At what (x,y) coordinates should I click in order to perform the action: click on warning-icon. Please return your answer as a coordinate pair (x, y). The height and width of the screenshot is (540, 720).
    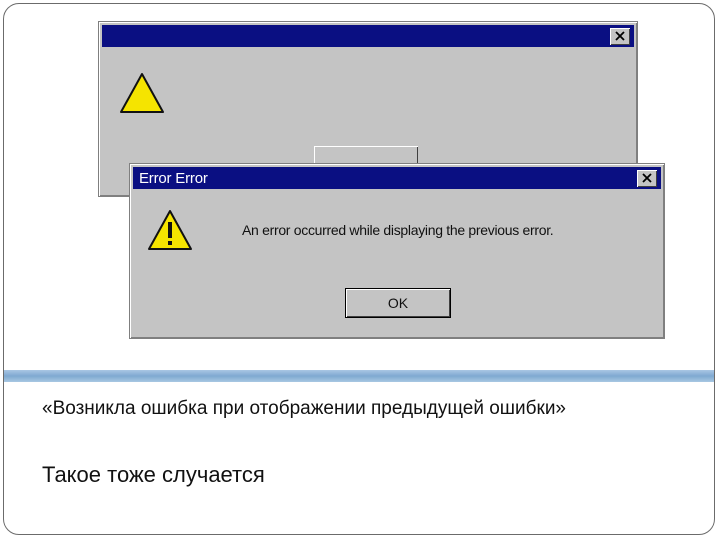
    Looking at the image, I should click on (142, 93).